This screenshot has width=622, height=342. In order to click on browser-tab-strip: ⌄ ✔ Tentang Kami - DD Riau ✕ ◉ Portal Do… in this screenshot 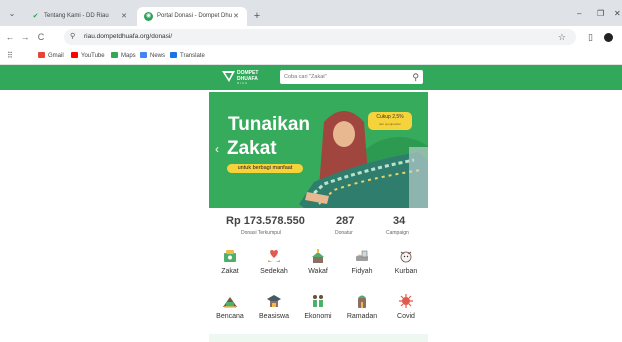, I will do `click(311, 13)`.